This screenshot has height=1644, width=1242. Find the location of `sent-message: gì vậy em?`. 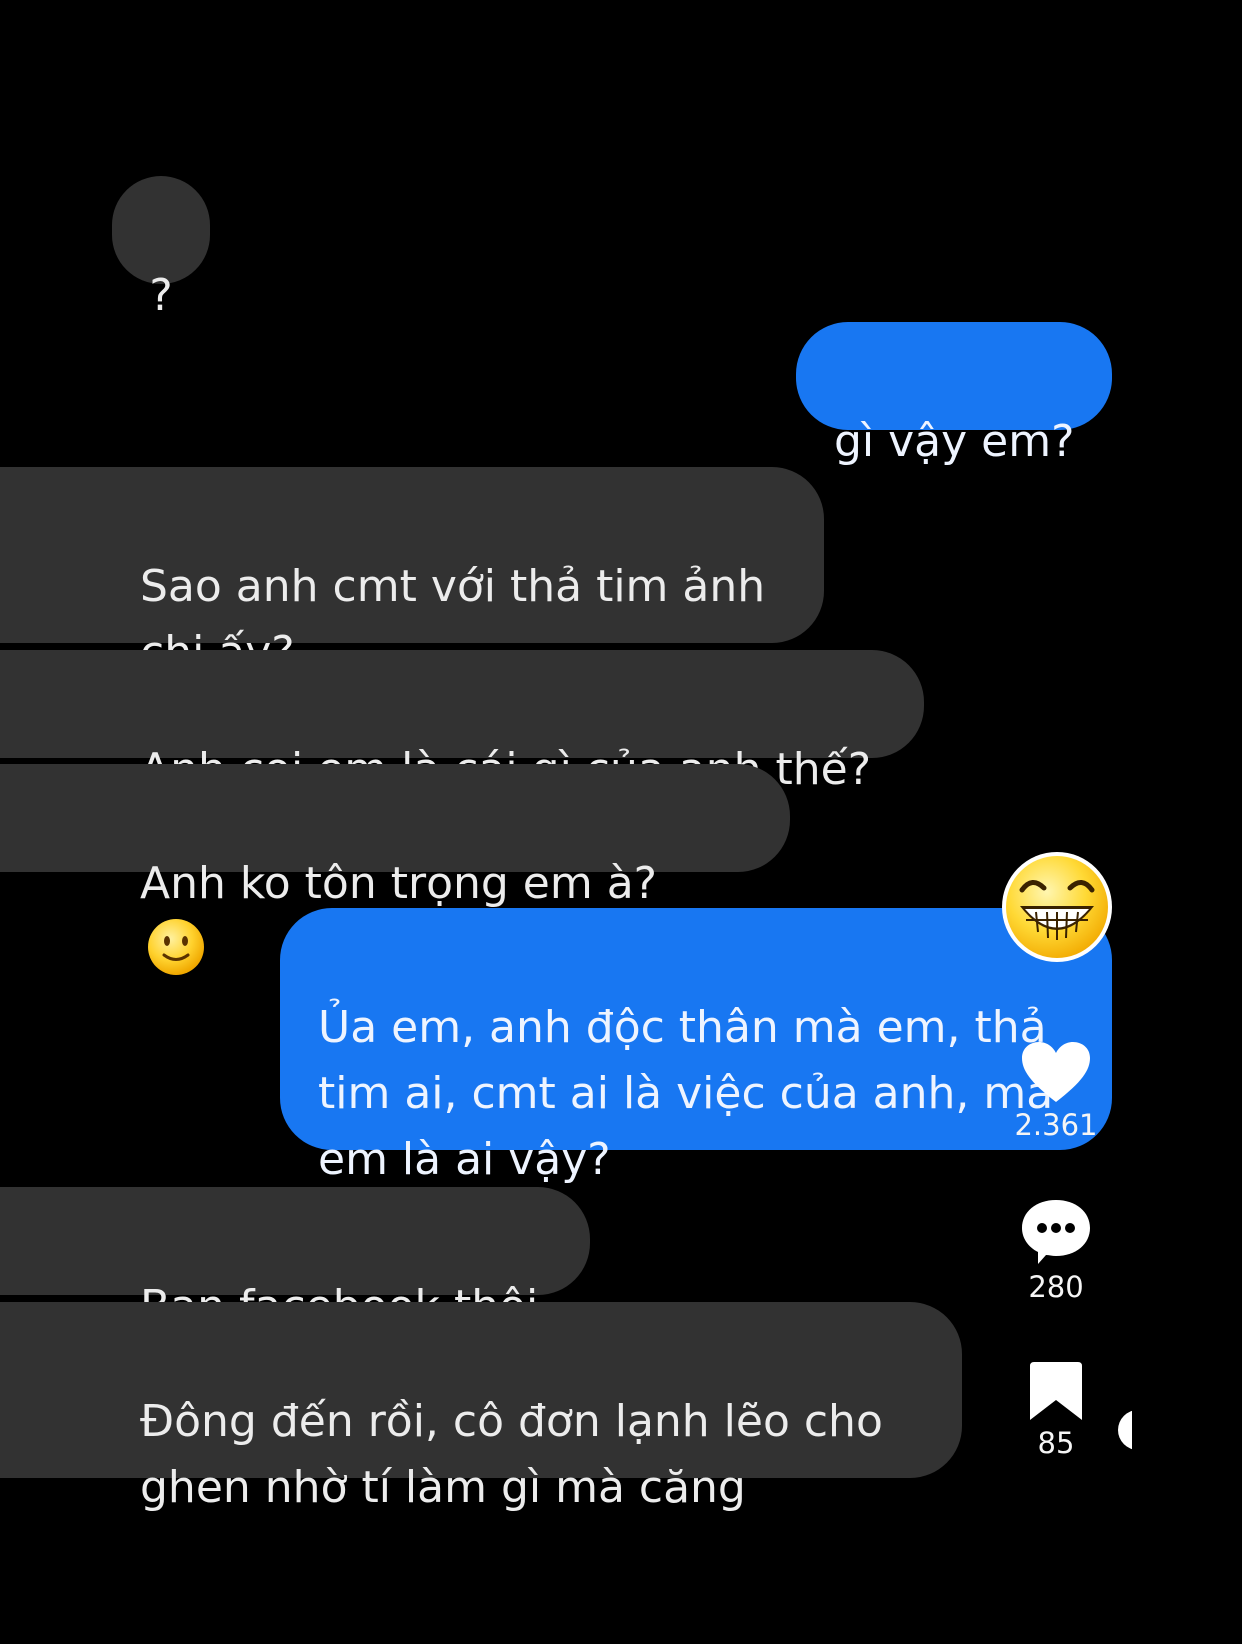

sent-message: gì vậy em? is located at coordinates (954, 394).